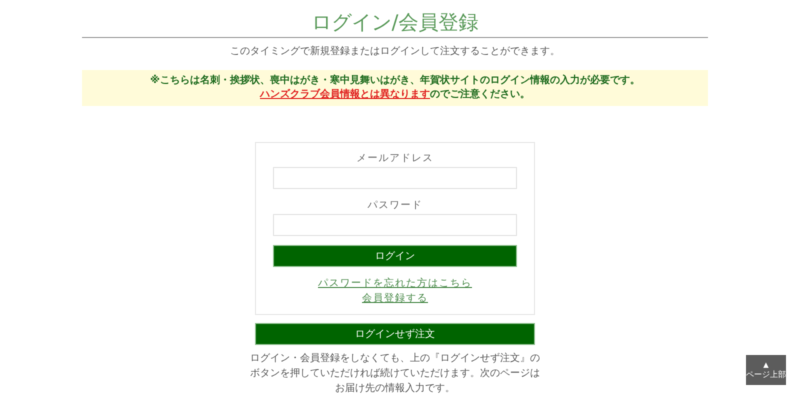 The width and height of the screenshot is (790, 400). Describe the element at coordinates (395, 158) in the screenshot. I see `field-label: メールアドレス` at that location.